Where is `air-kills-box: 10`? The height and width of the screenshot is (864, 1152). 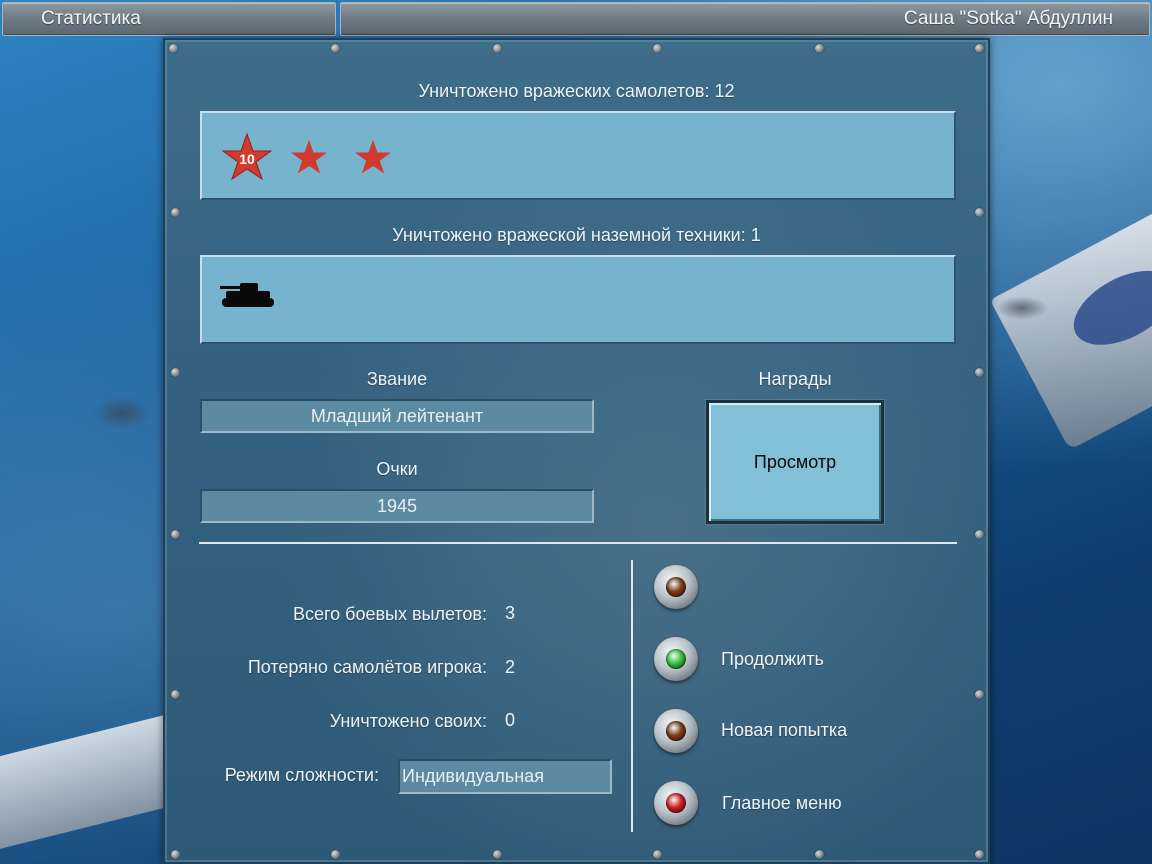
air-kills-box: 10 is located at coordinates (578, 155).